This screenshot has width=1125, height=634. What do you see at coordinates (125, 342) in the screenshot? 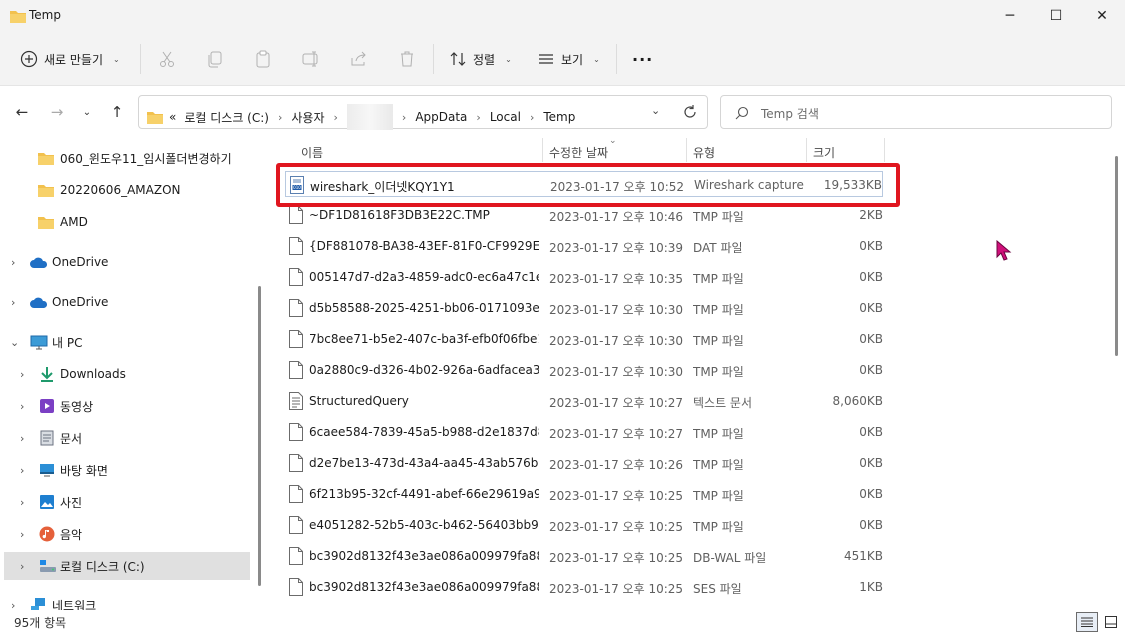
I see `sidebar-item-this-pc: ⌄ 내 PC` at bounding box center [125, 342].